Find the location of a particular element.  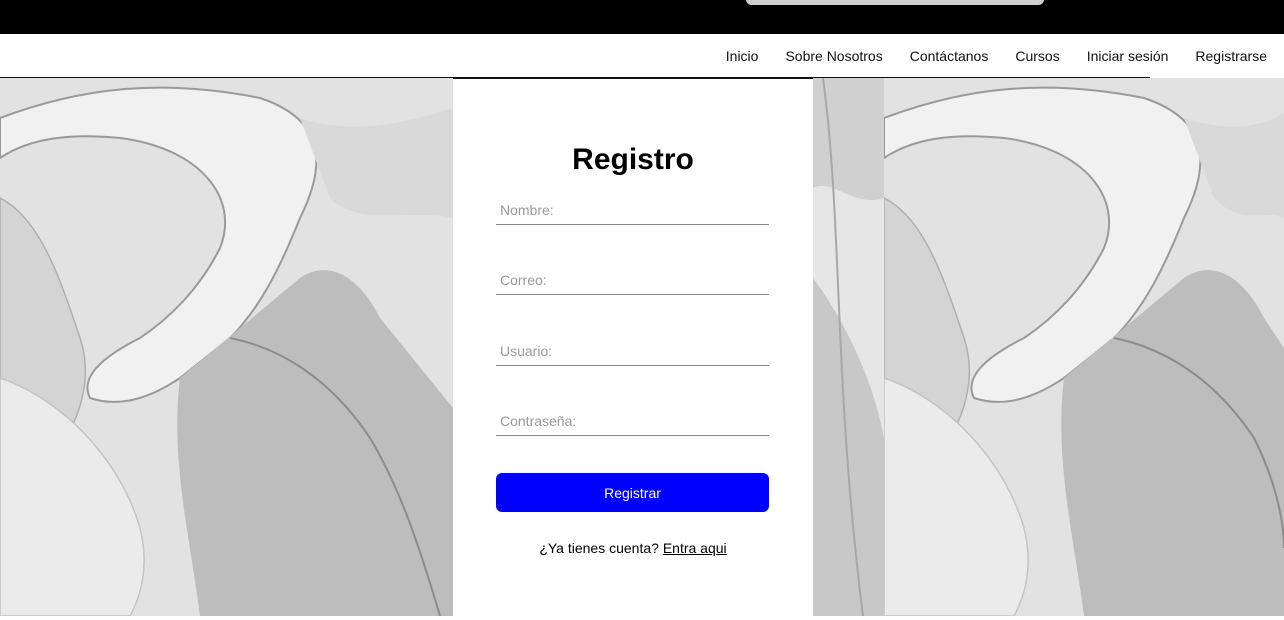

nav-link-registrarse: Registrarse is located at coordinates (1233, 56).